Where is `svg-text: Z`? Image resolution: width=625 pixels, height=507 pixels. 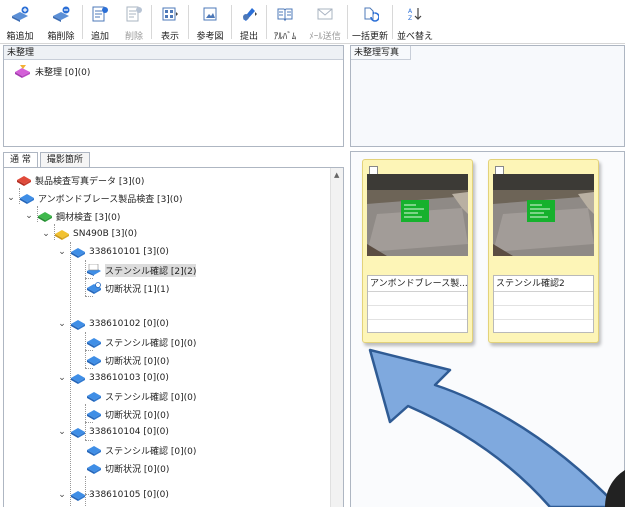 svg-text: Z is located at coordinates (410, 18).